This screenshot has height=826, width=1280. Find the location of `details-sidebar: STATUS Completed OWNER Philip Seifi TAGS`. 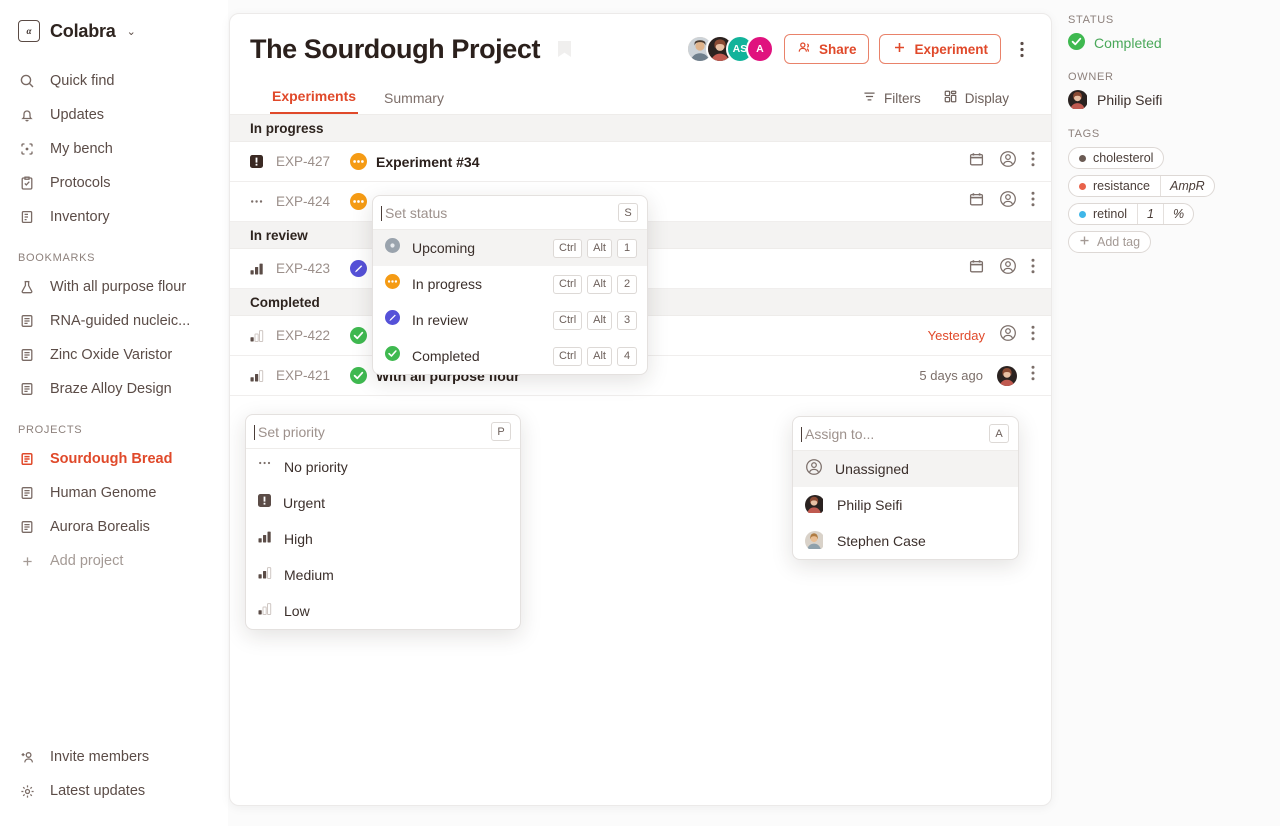

details-sidebar: STATUS Completed OWNER Philip Seifi TAGS is located at coordinates (1168, 145).